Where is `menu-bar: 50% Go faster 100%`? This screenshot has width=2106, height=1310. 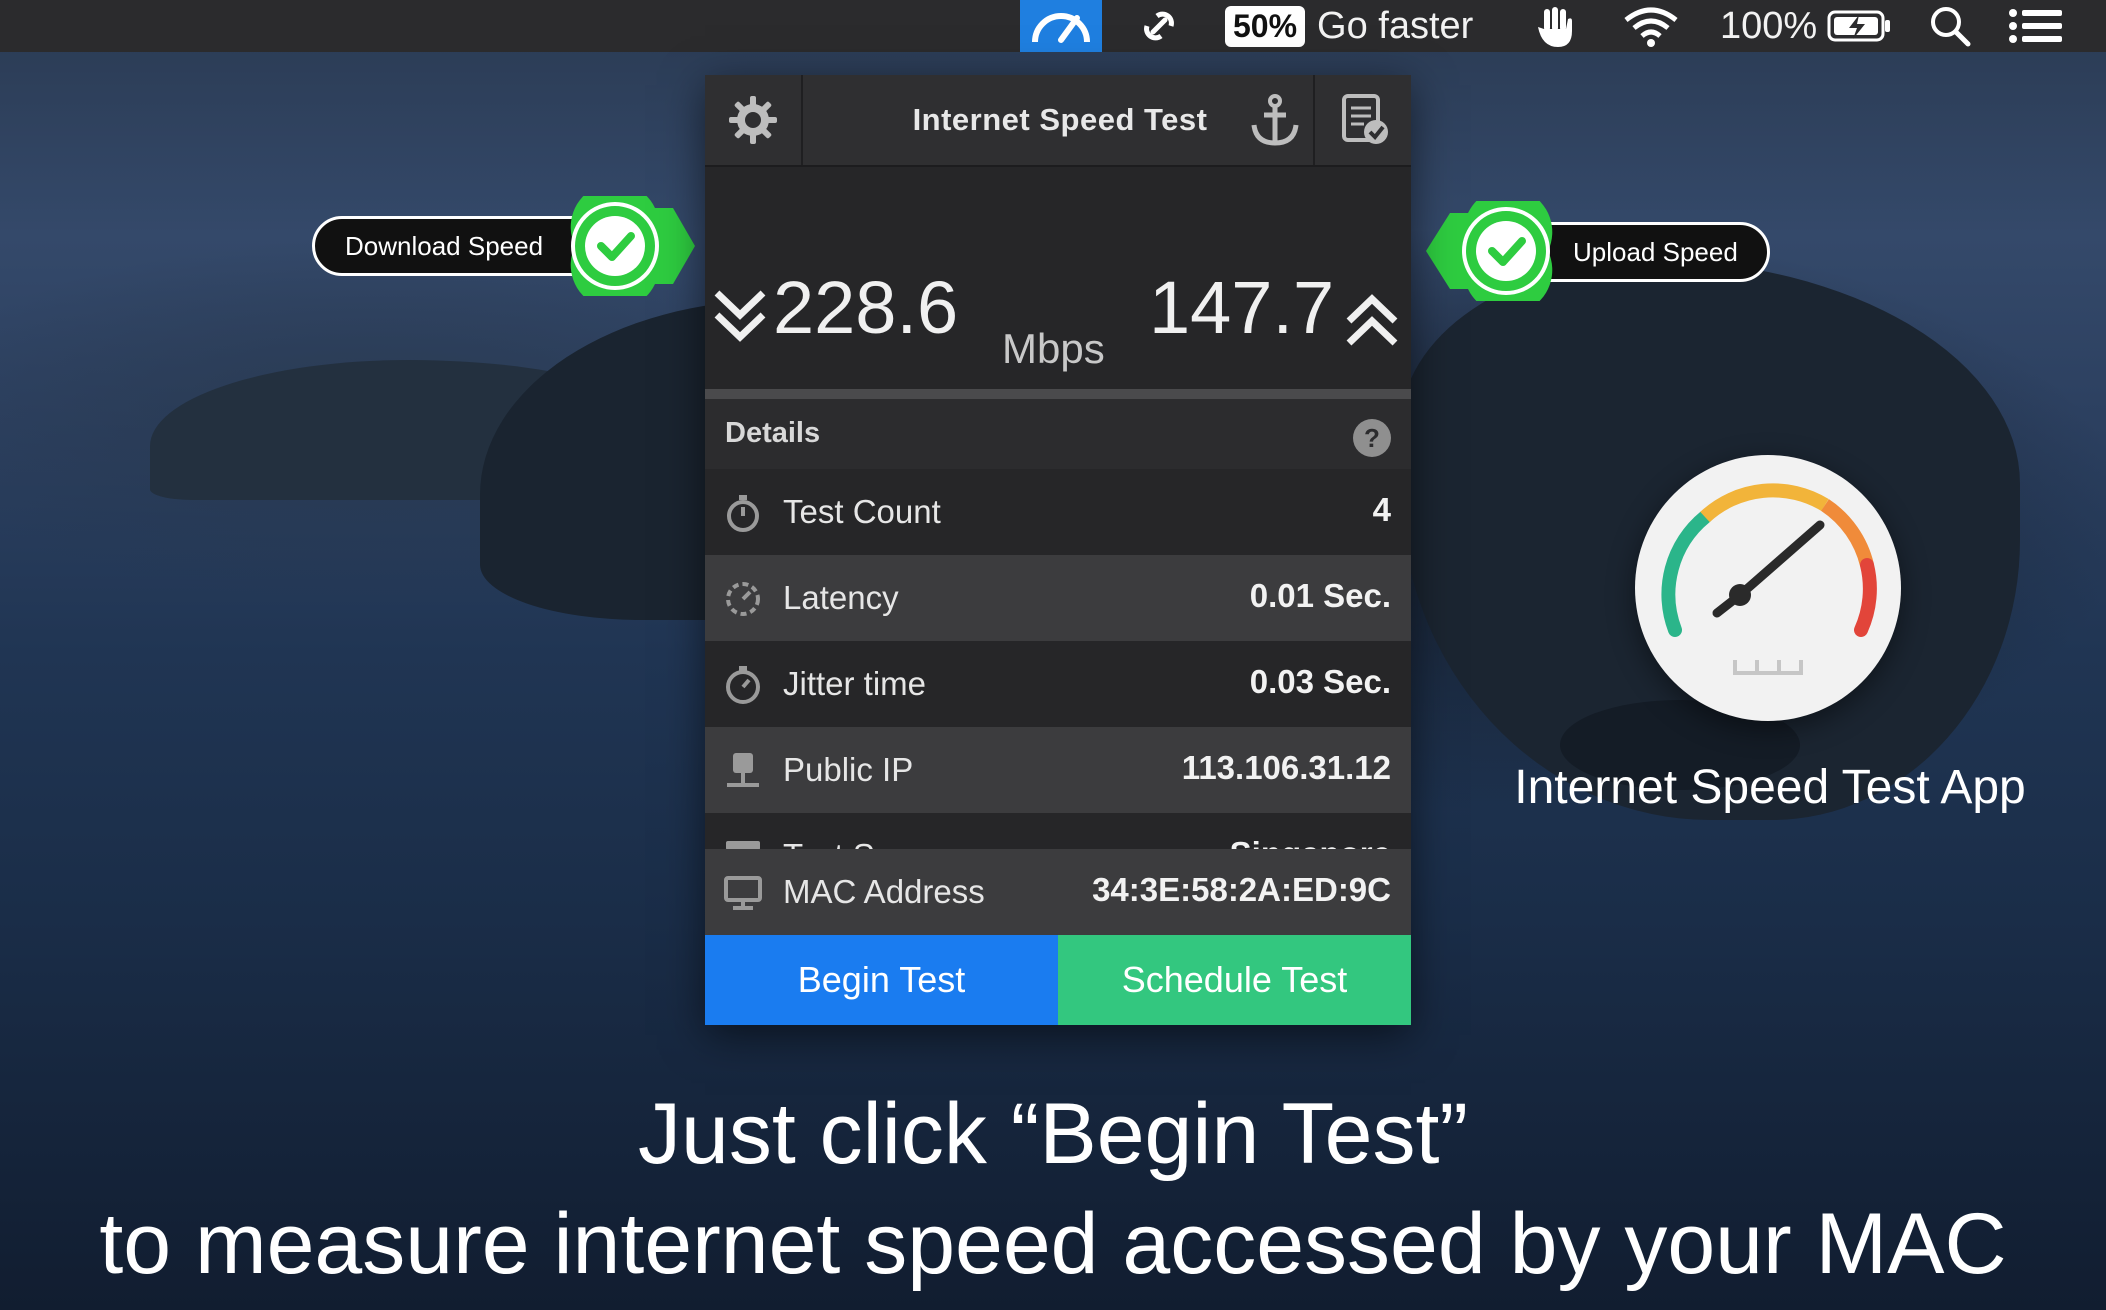
menu-bar: 50% Go faster 100% is located at coordinates (1053, 26).